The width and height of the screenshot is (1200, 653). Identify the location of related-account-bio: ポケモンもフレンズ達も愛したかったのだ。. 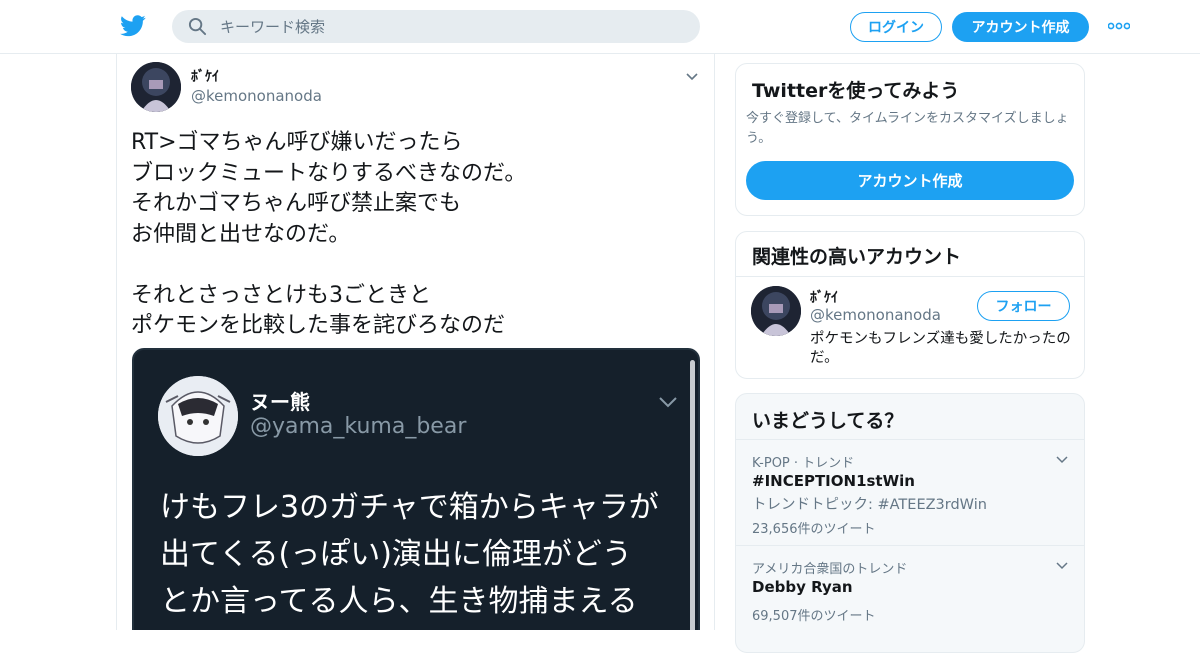
(940, 348).